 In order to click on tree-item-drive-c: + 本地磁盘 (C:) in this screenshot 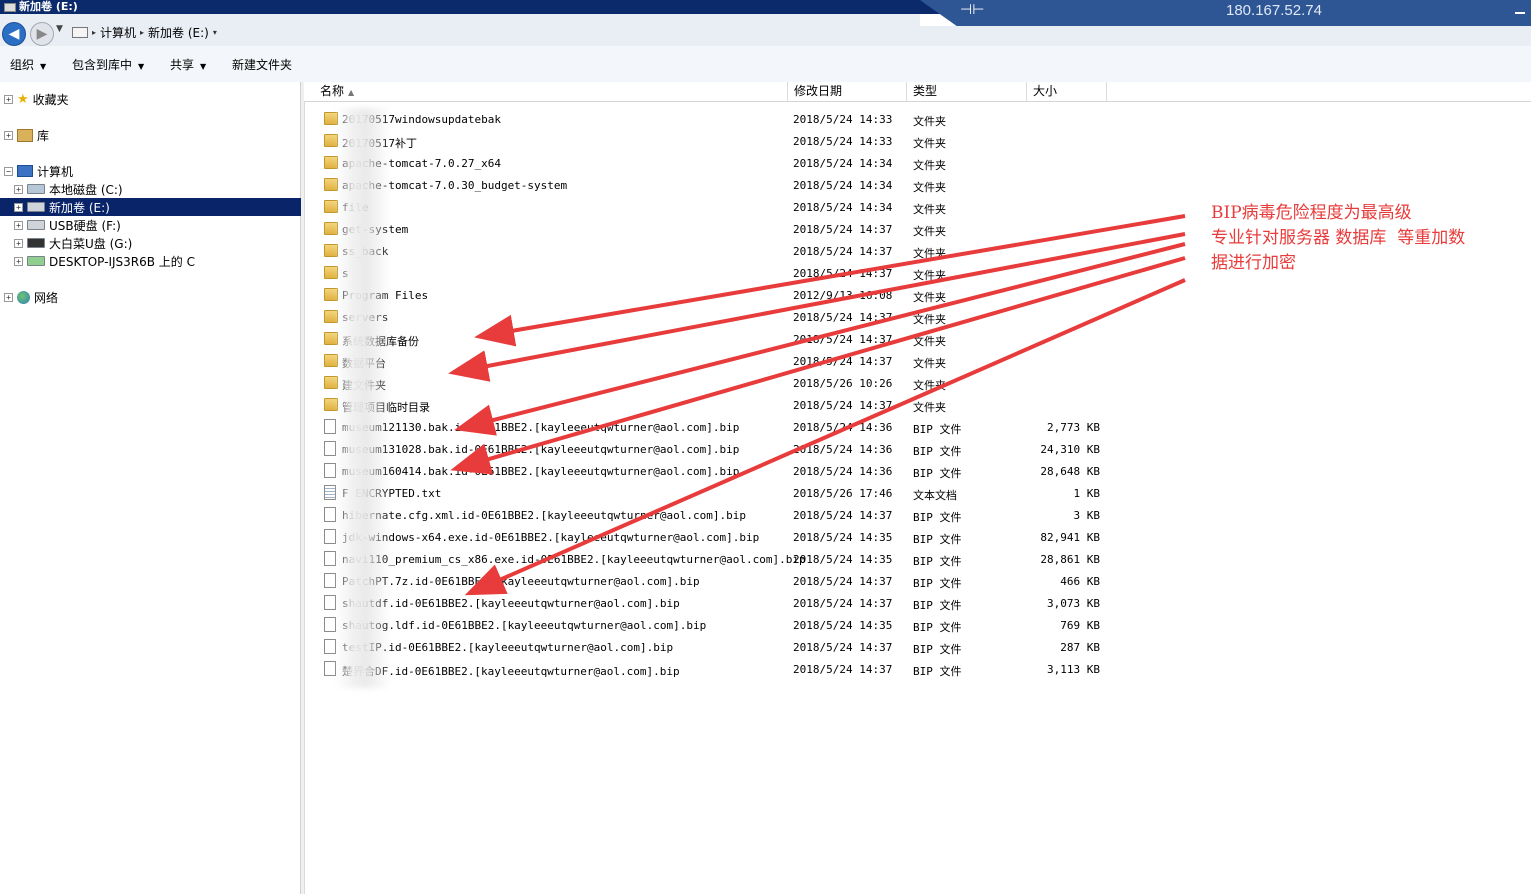, I will do `click(68, 189)`.